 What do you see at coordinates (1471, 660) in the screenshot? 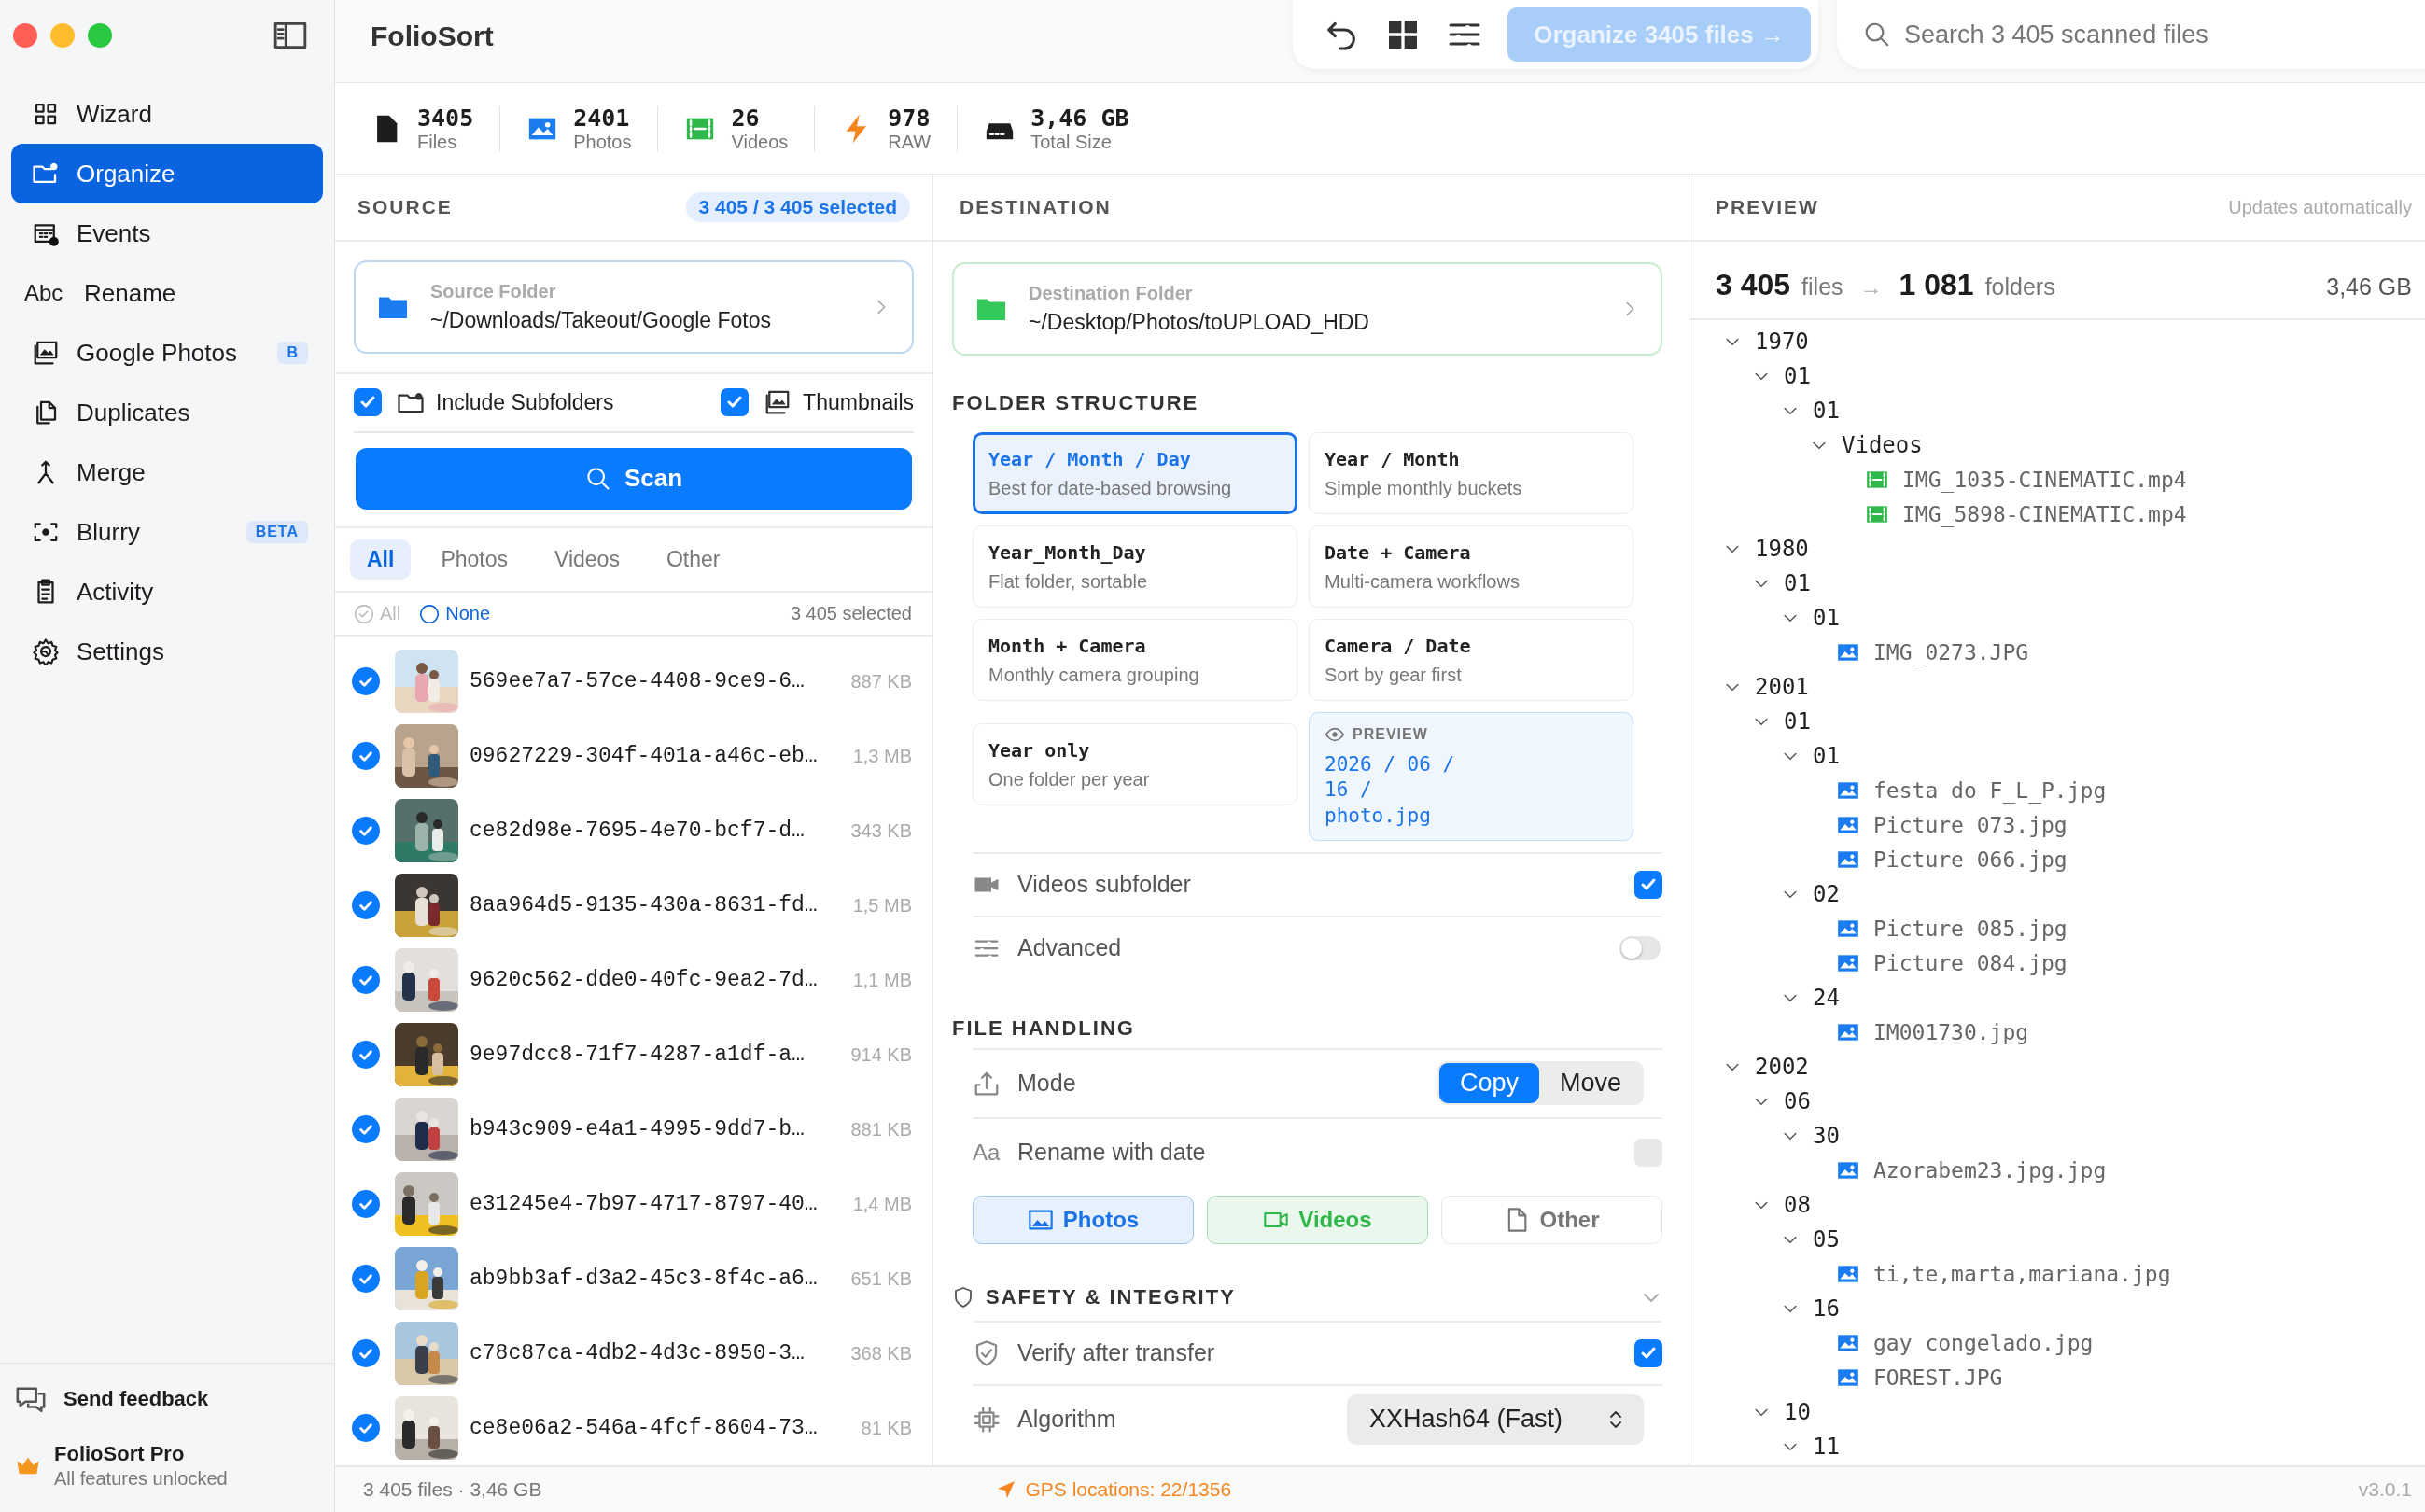
I see `structure-option: Camera / Date Sort by gear first` at bounding box center [1471, 660].